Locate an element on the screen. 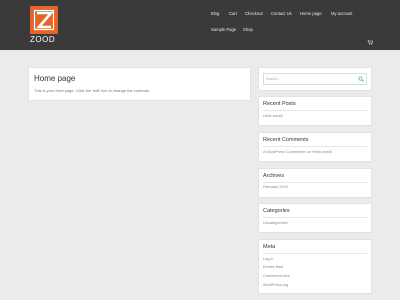 This screenshot has height=300, width=400. recent-comment-link: A WordPress Commenter on Hello world! is located at coordinates (297, 152).